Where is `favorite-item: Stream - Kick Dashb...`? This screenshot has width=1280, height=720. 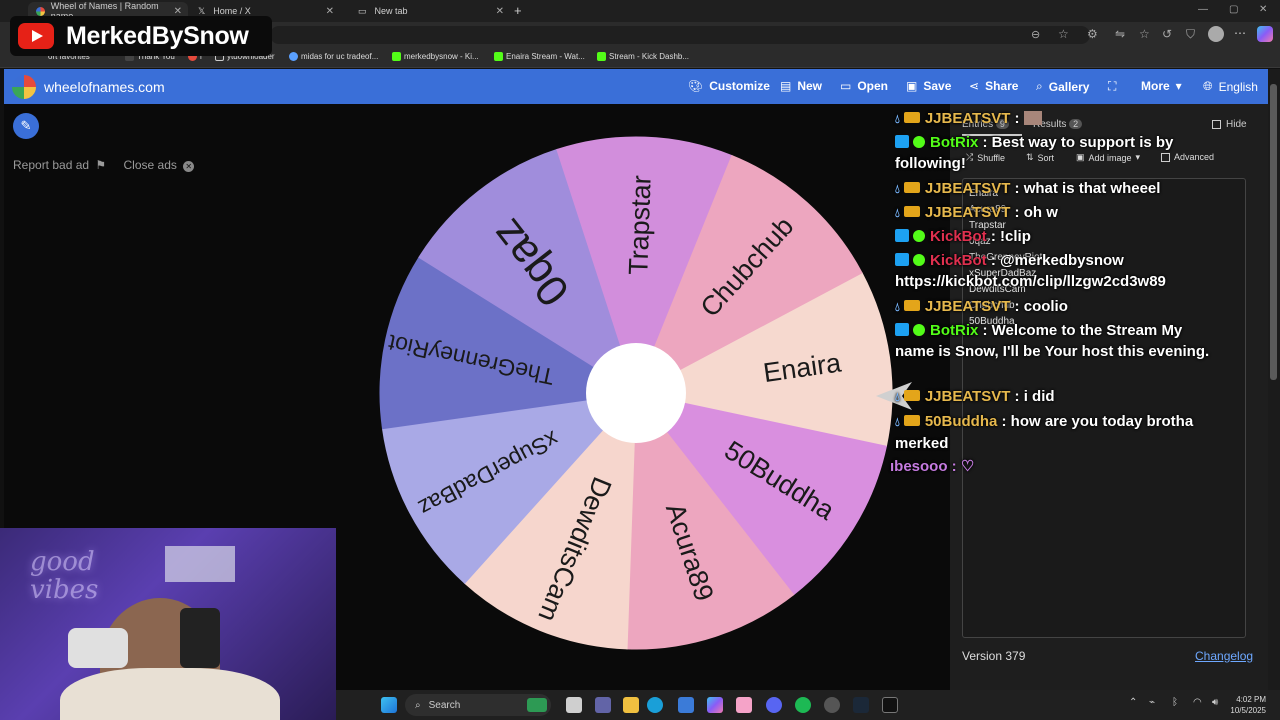 favorite-item: Stream - Kick Dashb... is located at coordinates (643, 56).